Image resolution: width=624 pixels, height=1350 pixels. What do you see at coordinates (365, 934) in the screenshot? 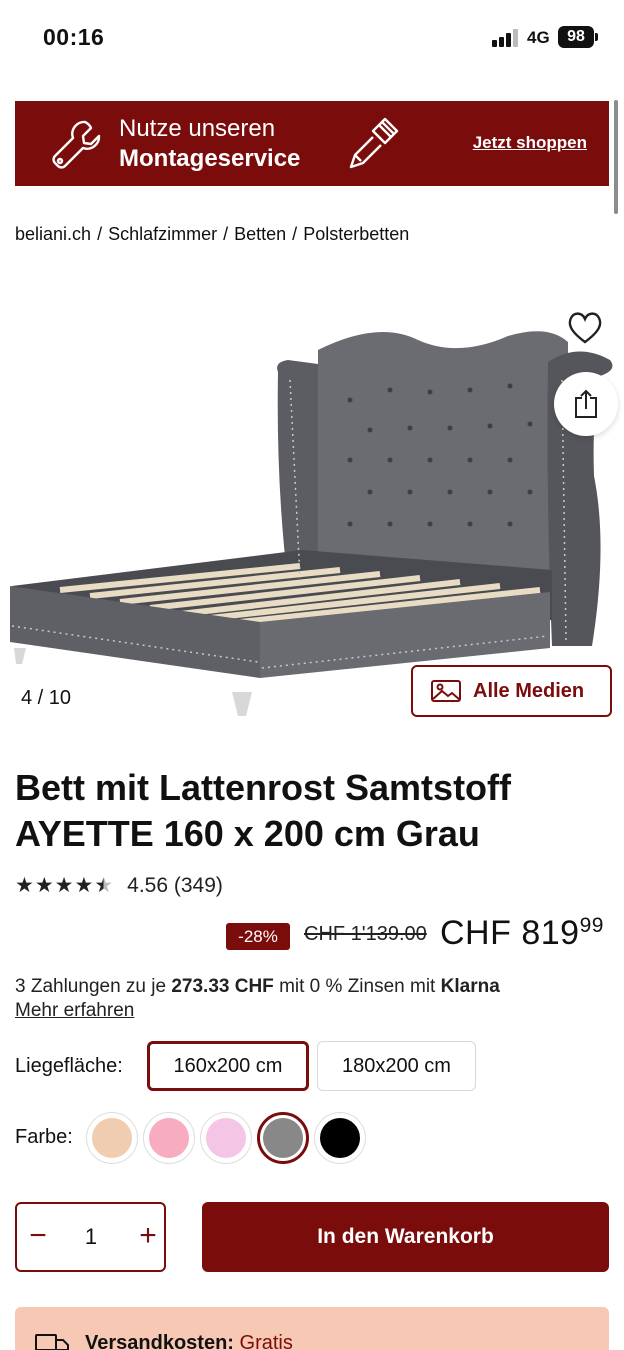
I see `old-price: CHF 1'139.00` at bounding box center [365, 934].